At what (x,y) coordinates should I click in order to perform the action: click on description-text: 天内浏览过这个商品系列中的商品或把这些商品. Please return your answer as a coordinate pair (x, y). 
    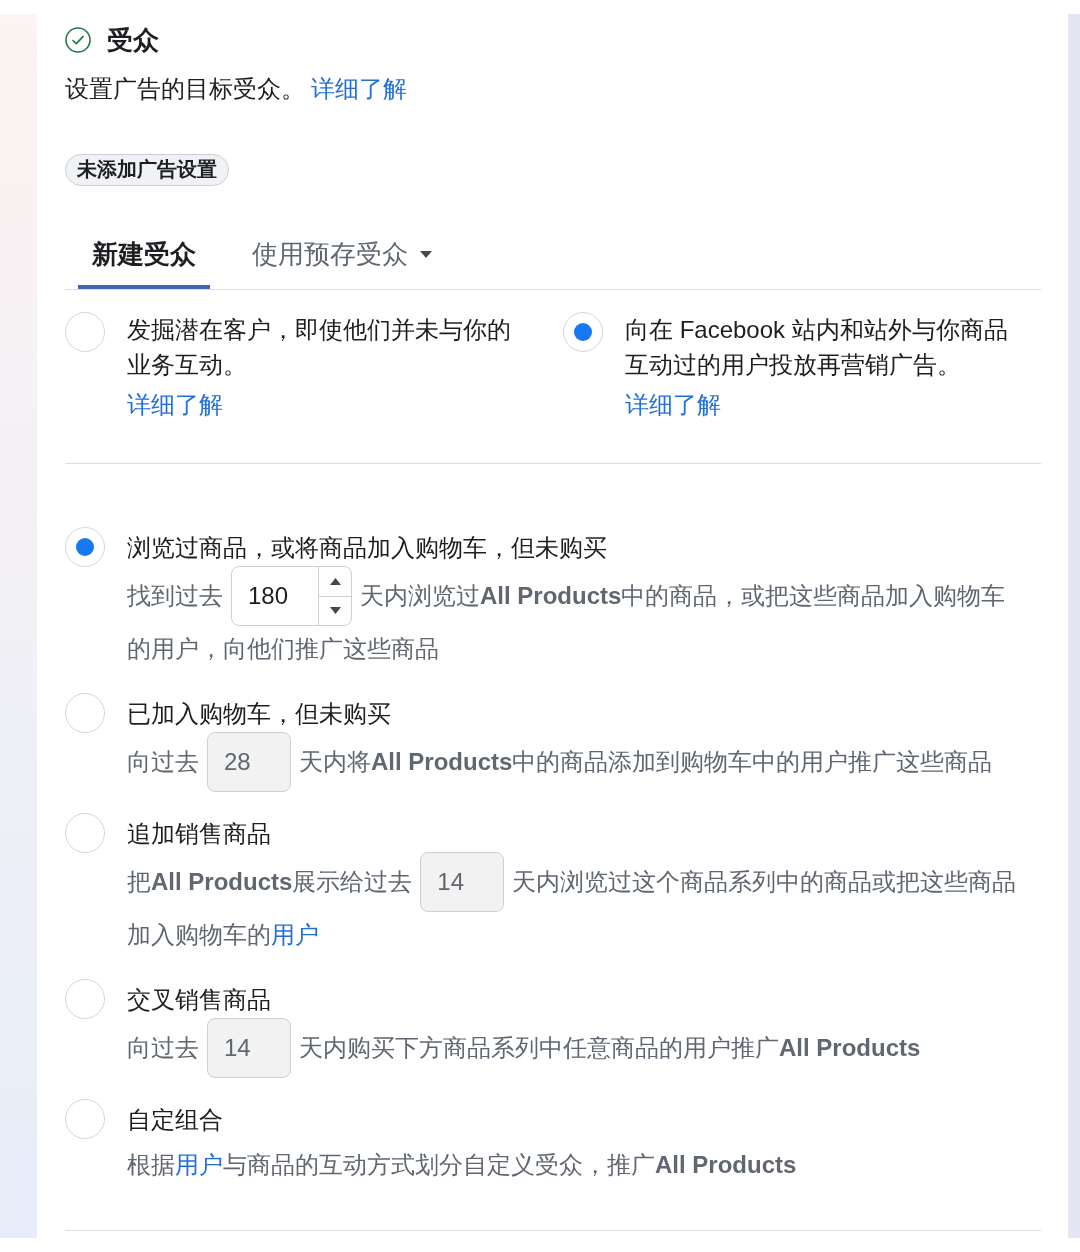
    Looking at the image, I should click on (764, 882).